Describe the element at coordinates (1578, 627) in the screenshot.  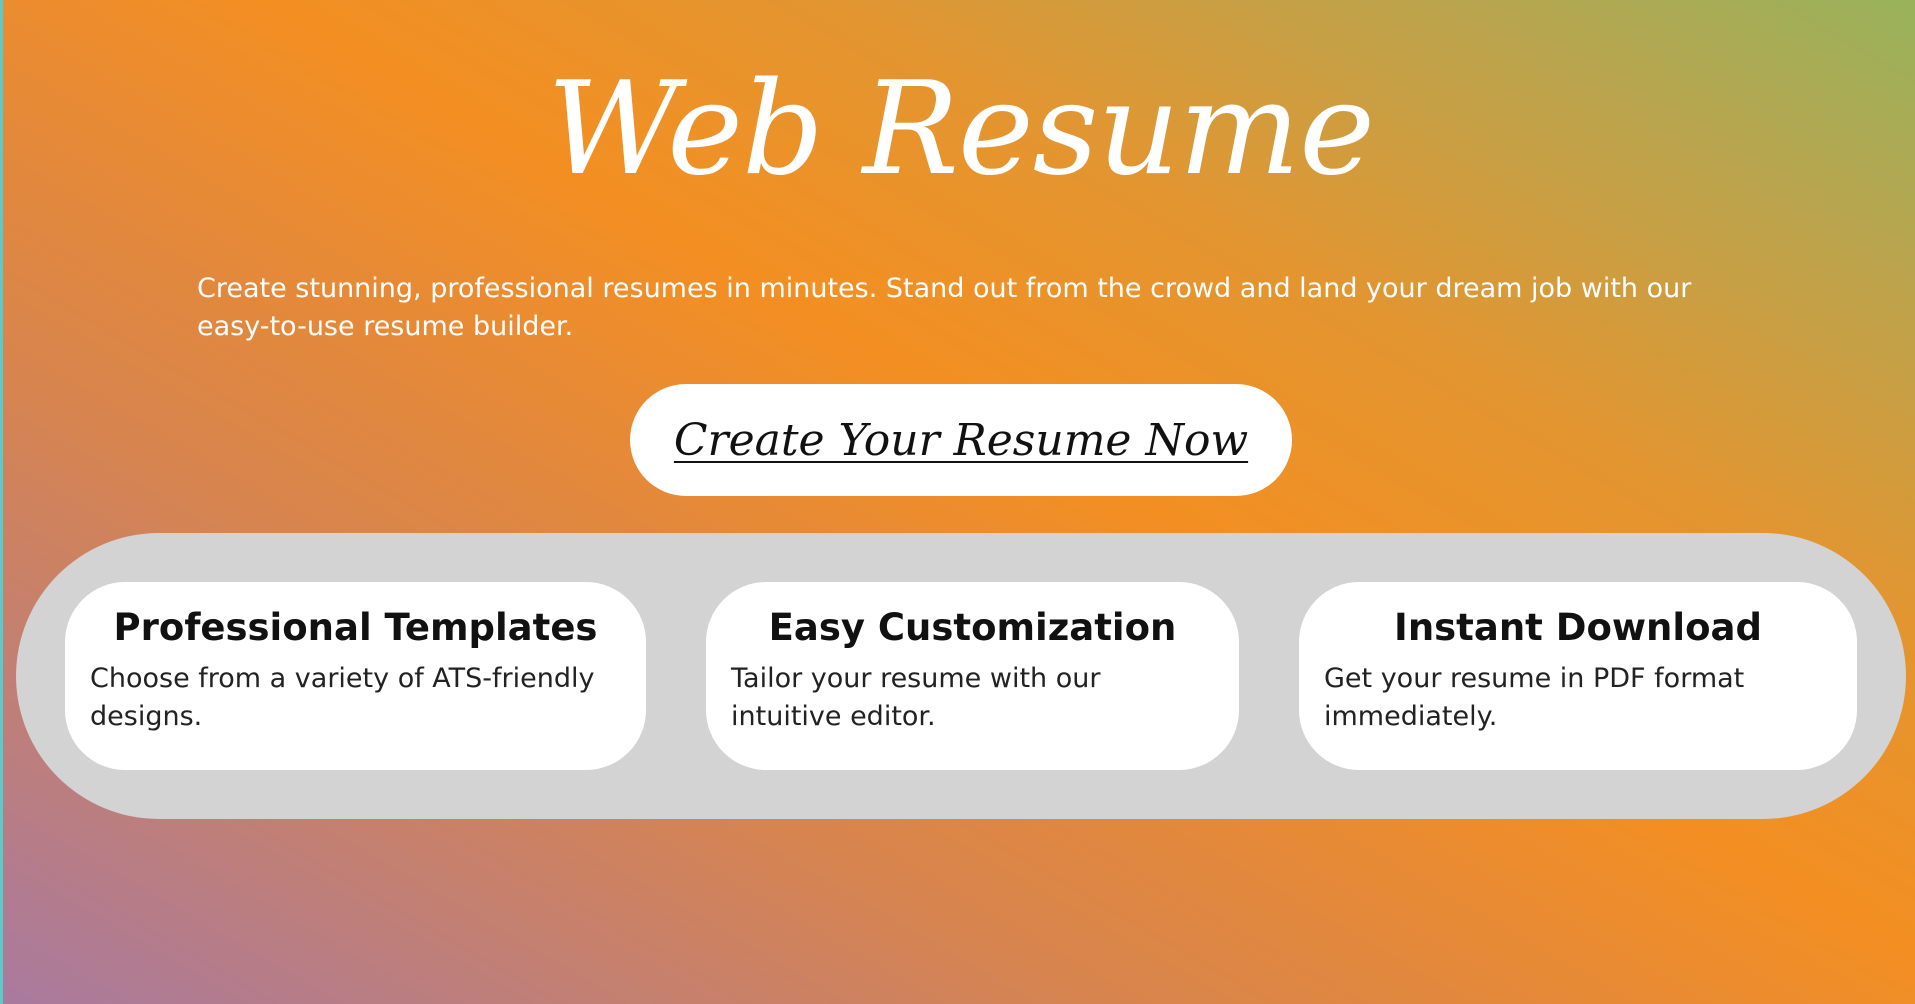
I see `feature-title: Instant Download` at that location.